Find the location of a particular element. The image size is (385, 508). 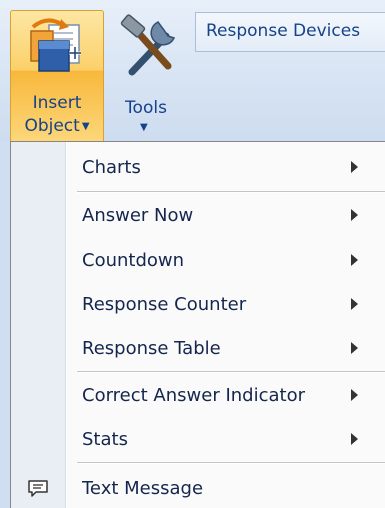

menu-item-label: Response Table is located at coordinates (151, 348).